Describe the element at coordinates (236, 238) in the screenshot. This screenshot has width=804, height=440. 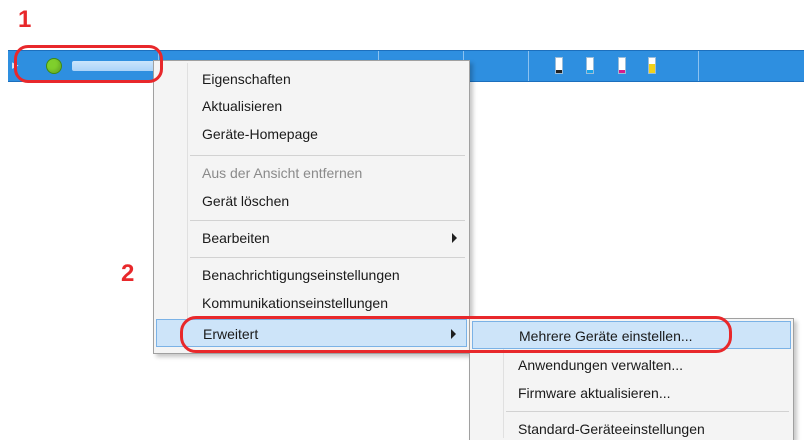
I see `menu-item-label: Bearbeiten` at that location.